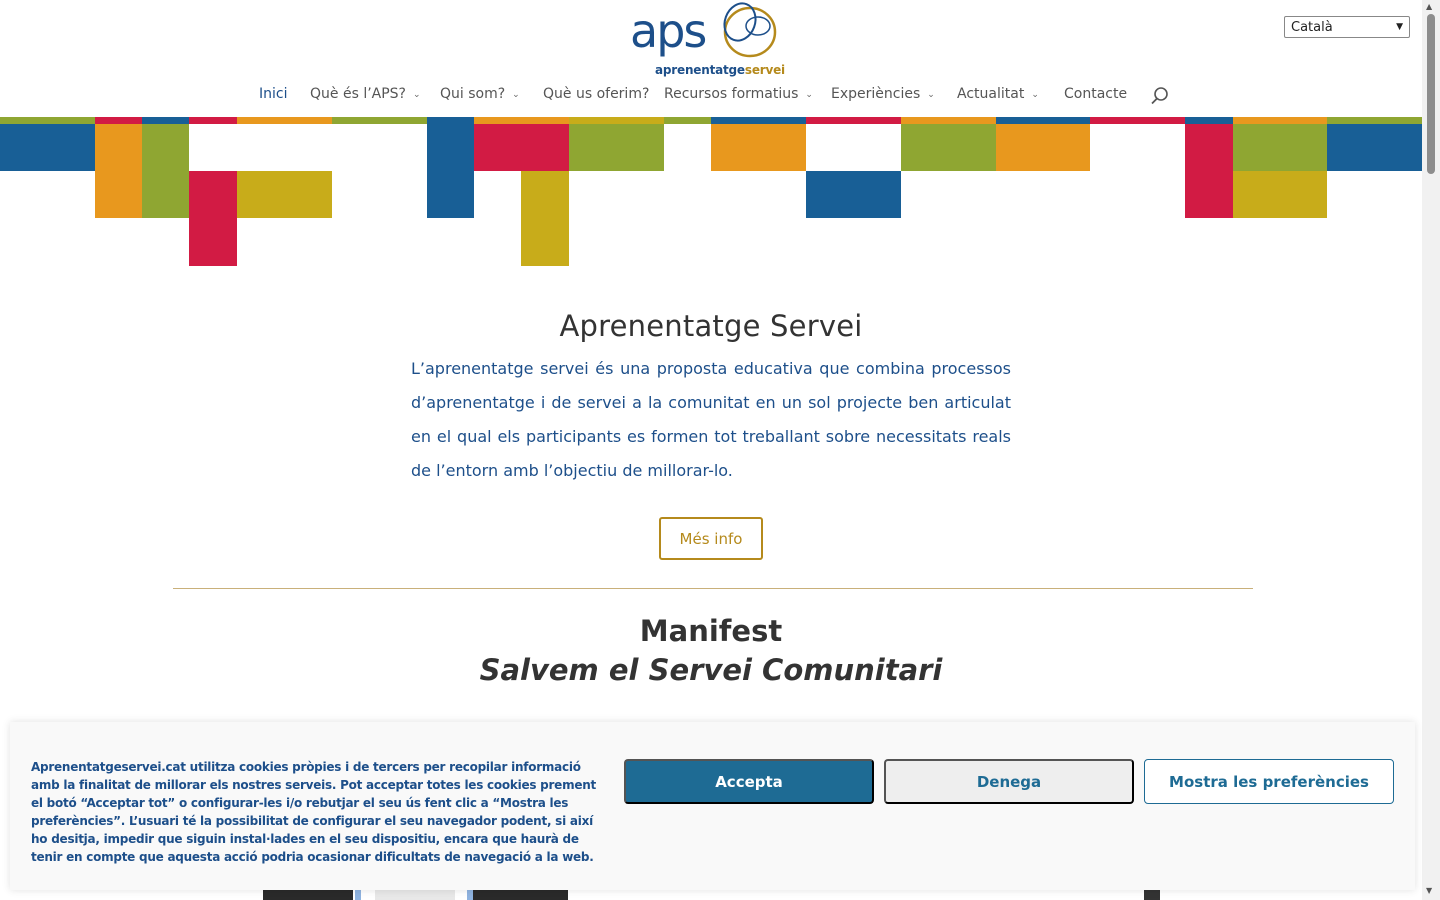 The width and height of the screenshot is (1440, 900). Describe the element at coordinates (1429, 6) in the screenshot. I see `scroll-up-arrow-icon: ▲` at that location.